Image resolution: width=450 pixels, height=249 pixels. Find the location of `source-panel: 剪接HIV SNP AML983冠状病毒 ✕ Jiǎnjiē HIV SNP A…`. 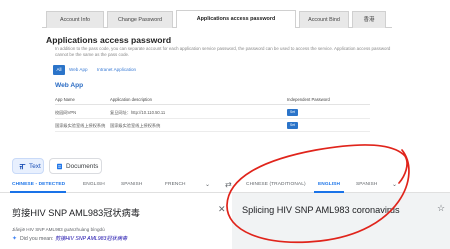

source-panel: 剪接HIV SNP AML983冠状病毒 ✕ Jiǎnjiē HIV SNP A… is located at coordinates (116, 221).